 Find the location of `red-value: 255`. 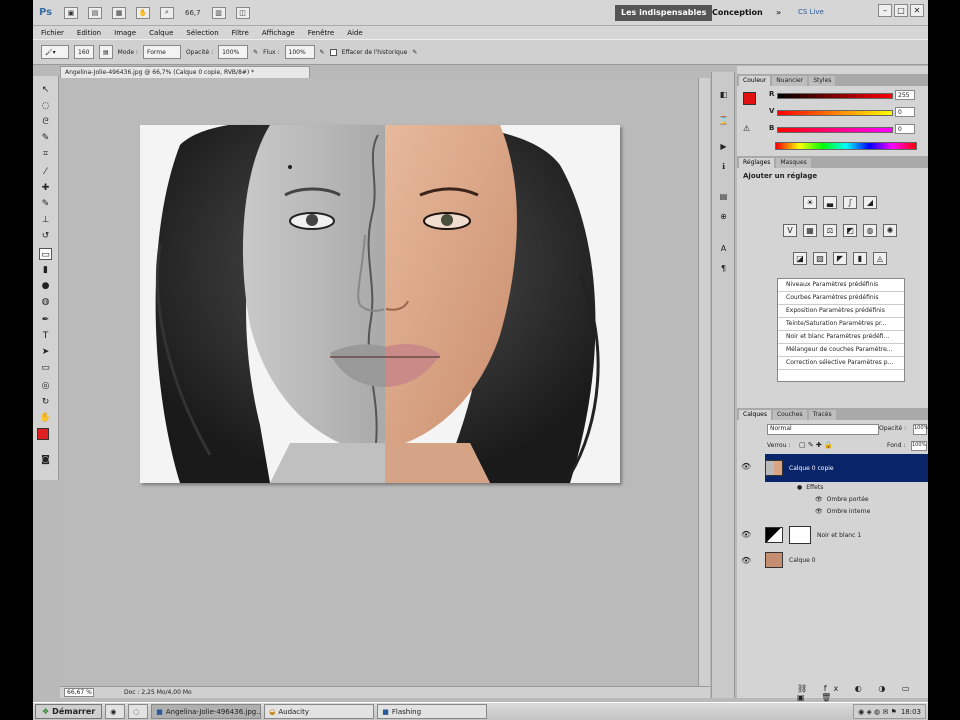

red-value: 255 is located at coordinates (905, 95).